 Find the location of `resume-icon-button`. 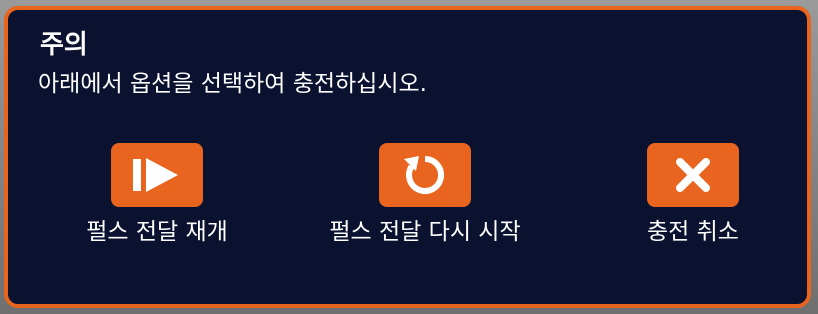

resume-icon-button is located at coordinates (157, 175).